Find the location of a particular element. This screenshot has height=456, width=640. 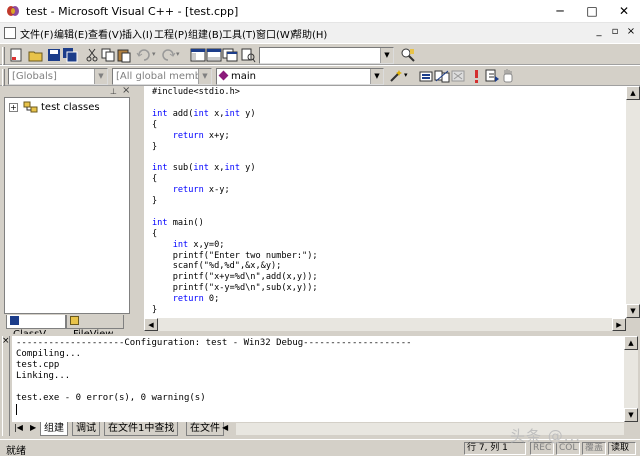

class-tree: + test classes is located at coordinates (67, 205).